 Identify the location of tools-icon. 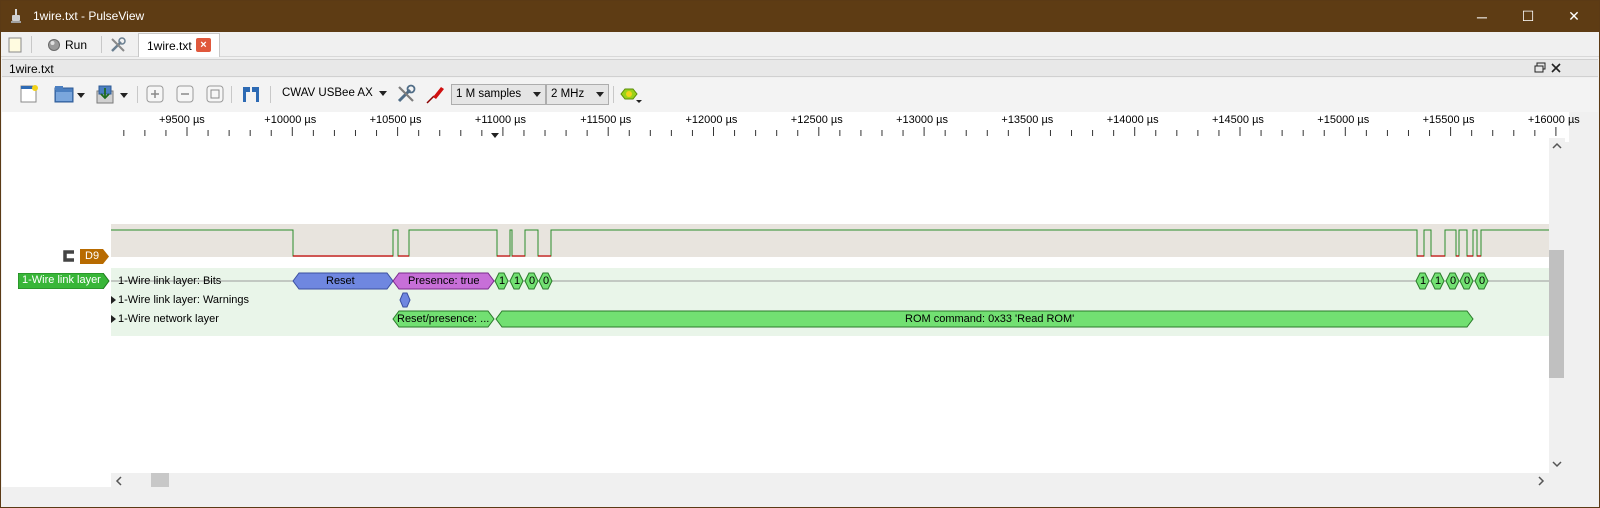
(118, 44).